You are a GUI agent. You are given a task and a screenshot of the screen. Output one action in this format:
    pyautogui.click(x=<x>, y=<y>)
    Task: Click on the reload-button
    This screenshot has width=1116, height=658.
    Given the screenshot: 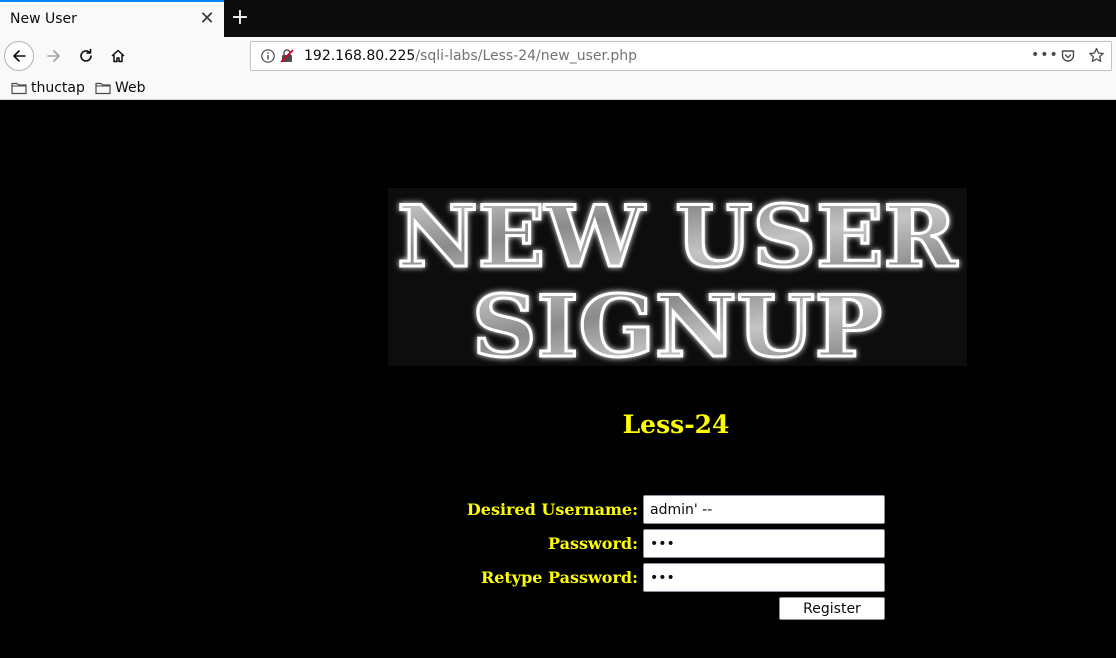 What is the action you would take?
    pyautogui.click(x=86, y=56)
    